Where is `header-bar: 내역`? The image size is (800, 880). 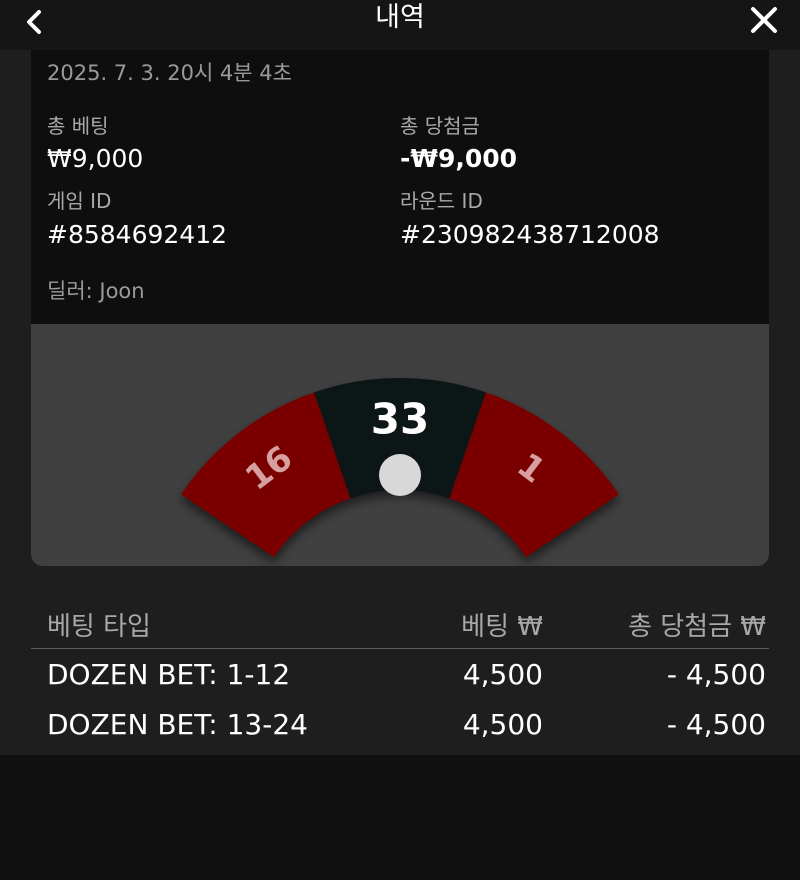 header-bar: 내역 is located at coordinates (400, 25).